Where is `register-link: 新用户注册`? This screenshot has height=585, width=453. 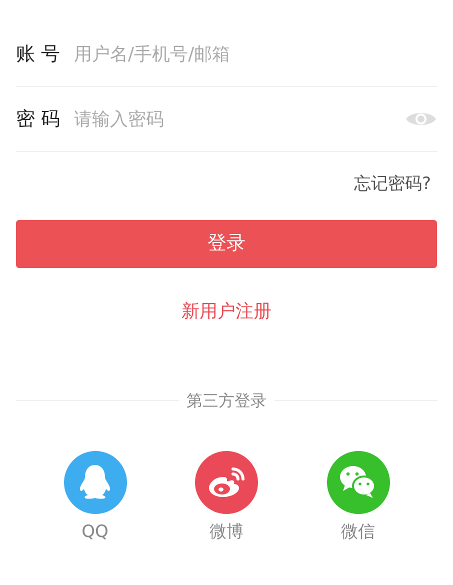 register-link: 新用户注册 is located at coordinates (227, 311).